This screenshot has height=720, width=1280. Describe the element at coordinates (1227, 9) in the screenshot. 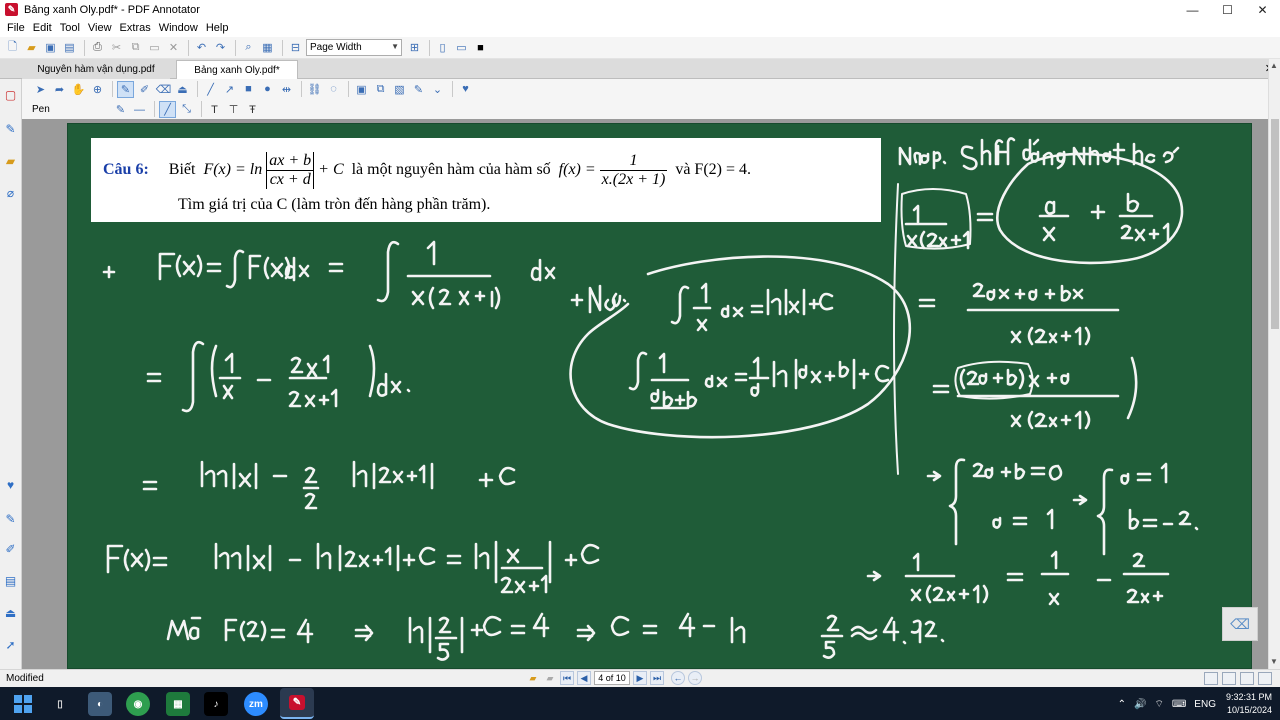

I see `maximize-button: ☐` at that location.